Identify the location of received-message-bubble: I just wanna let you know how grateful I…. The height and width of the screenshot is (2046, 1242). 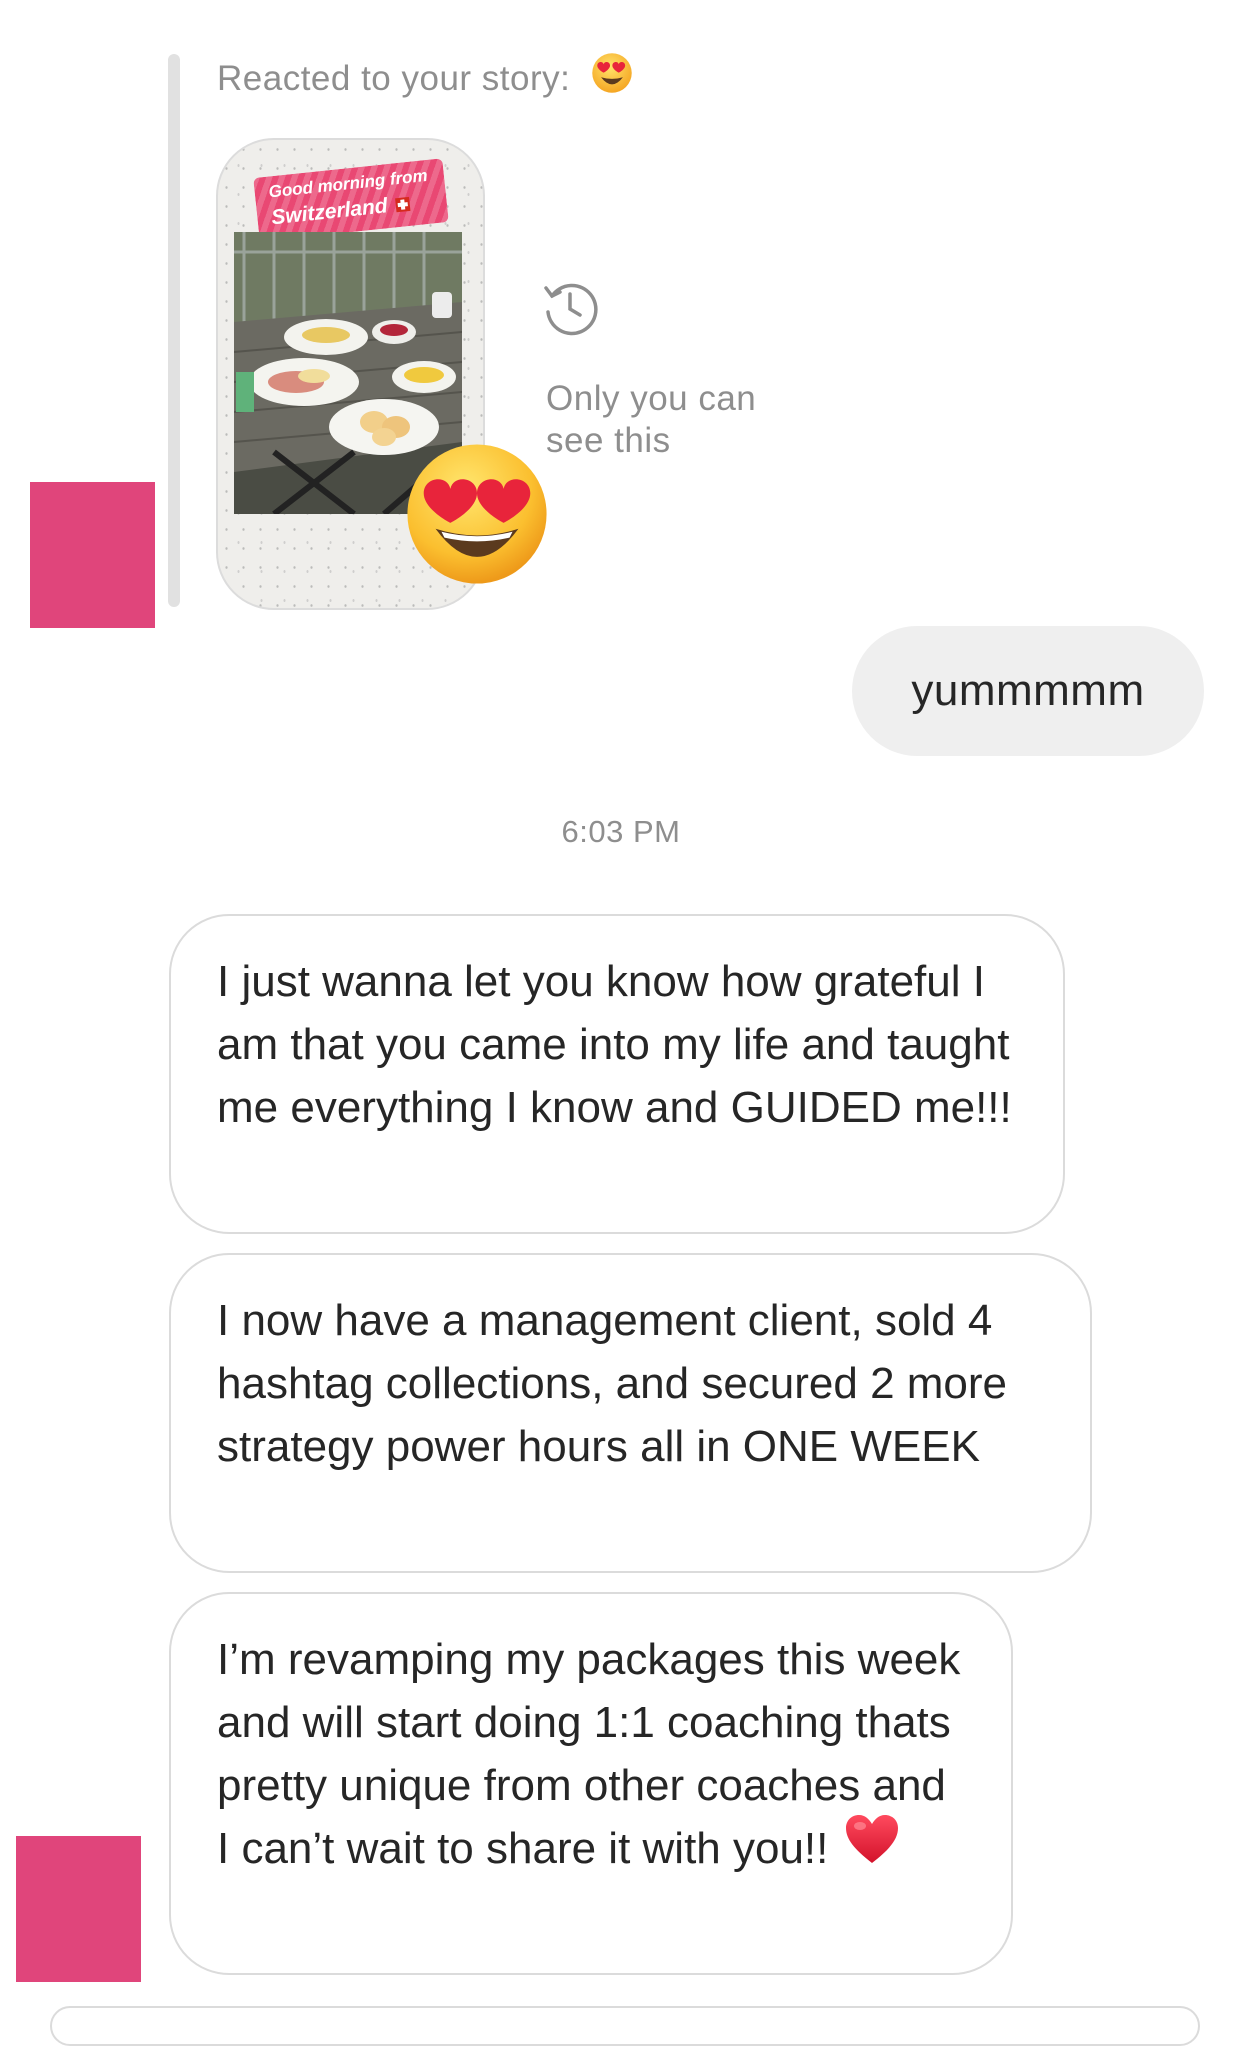
(617, 1074).